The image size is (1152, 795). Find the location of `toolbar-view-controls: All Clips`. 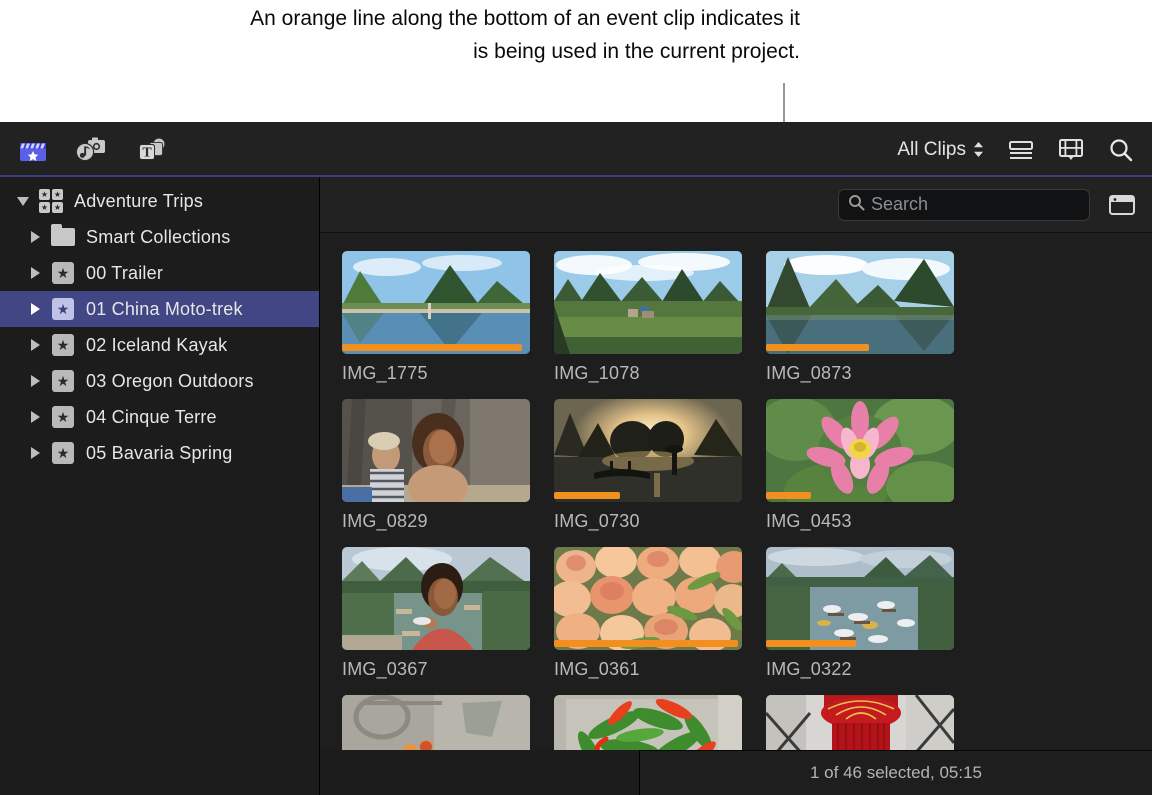

toolbar-view-controls: All Clips is located at coordinates (1024, 150).